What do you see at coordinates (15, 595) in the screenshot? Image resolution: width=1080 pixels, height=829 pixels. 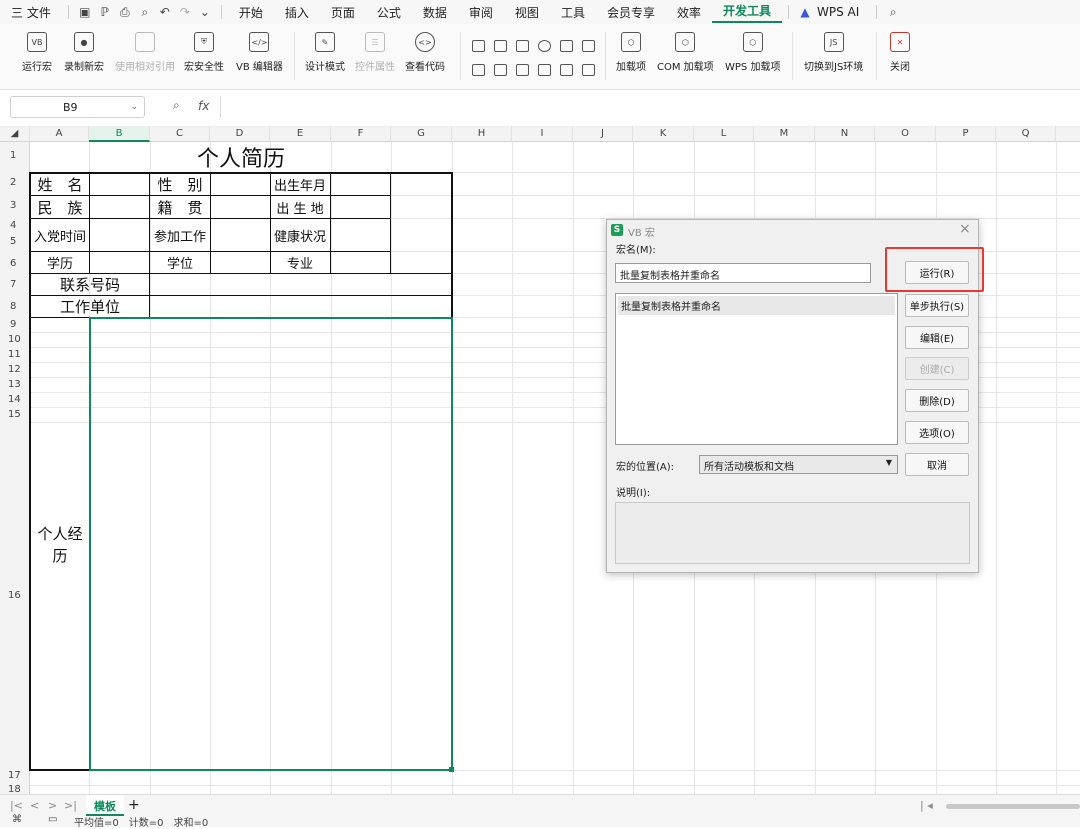 I see `row-header: 16` at bounding box center [15, 595].